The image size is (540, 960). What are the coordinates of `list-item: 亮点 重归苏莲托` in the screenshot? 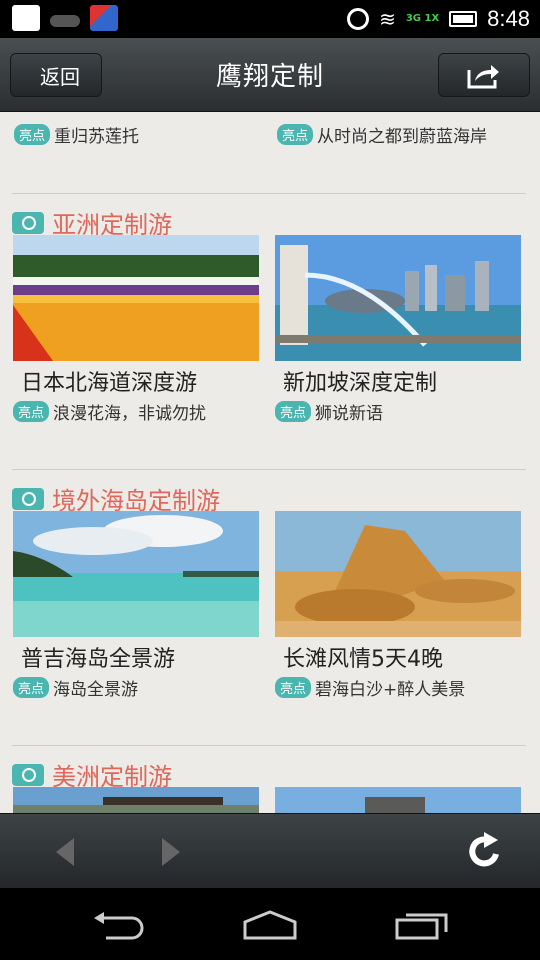 It's located at (76, 134).